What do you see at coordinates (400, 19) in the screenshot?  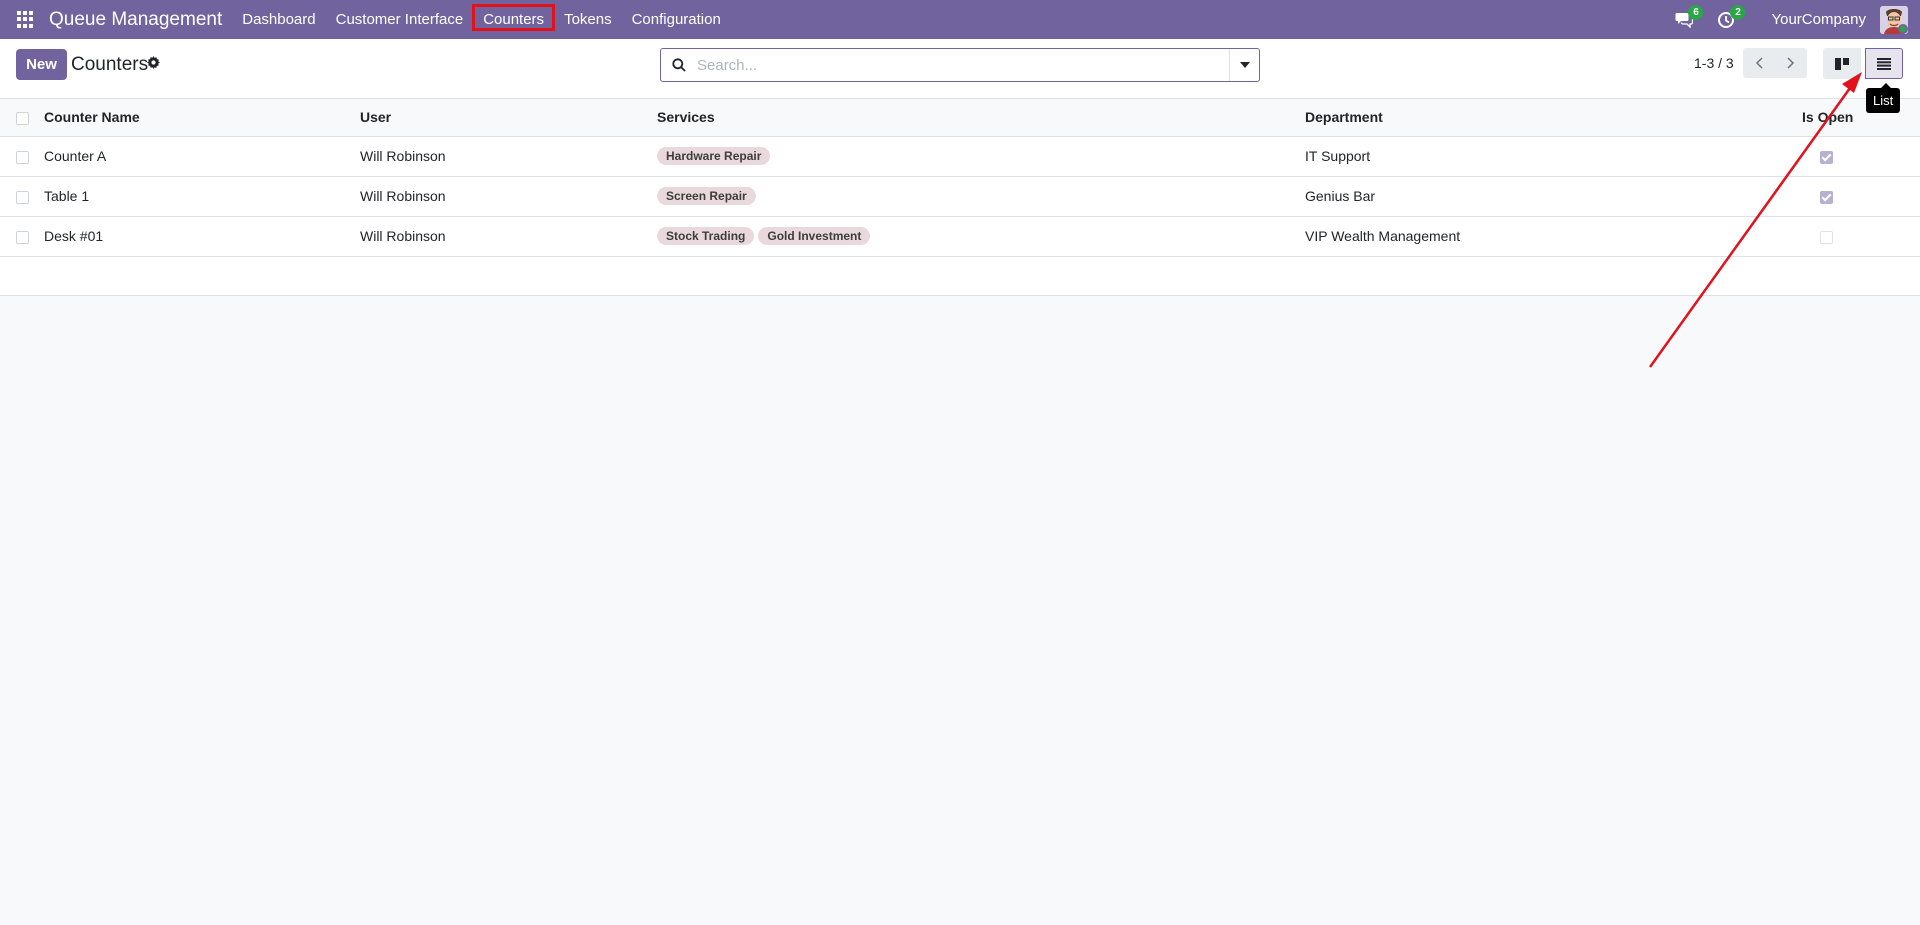 I see `menu-item-customer-interface: Customer Interface` at bounding box center [400, 19].